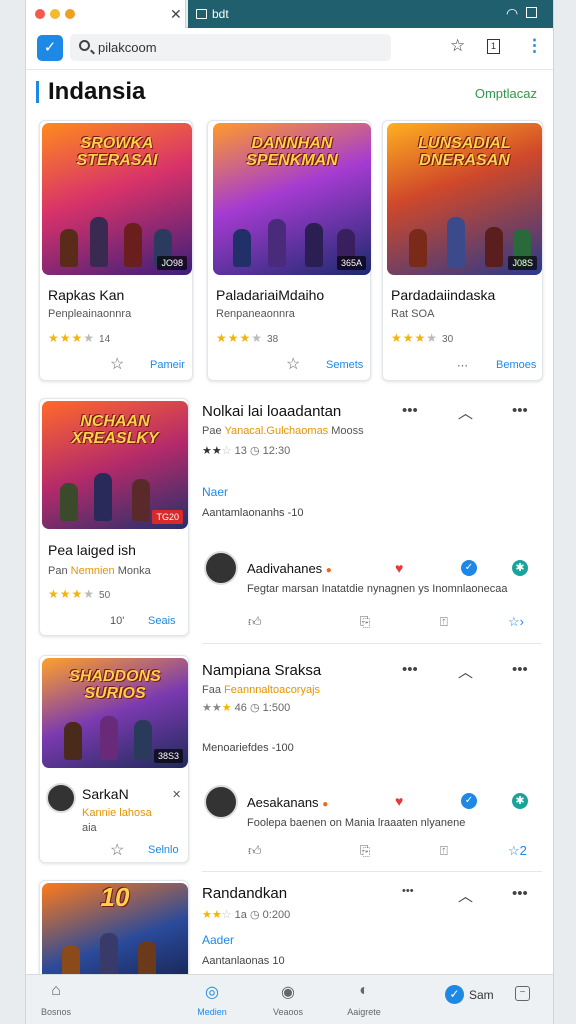  What do you see at coordinates (351, 263) in the screenshot?
I see `game-badge: 365A` at bounding box center [351, 263].